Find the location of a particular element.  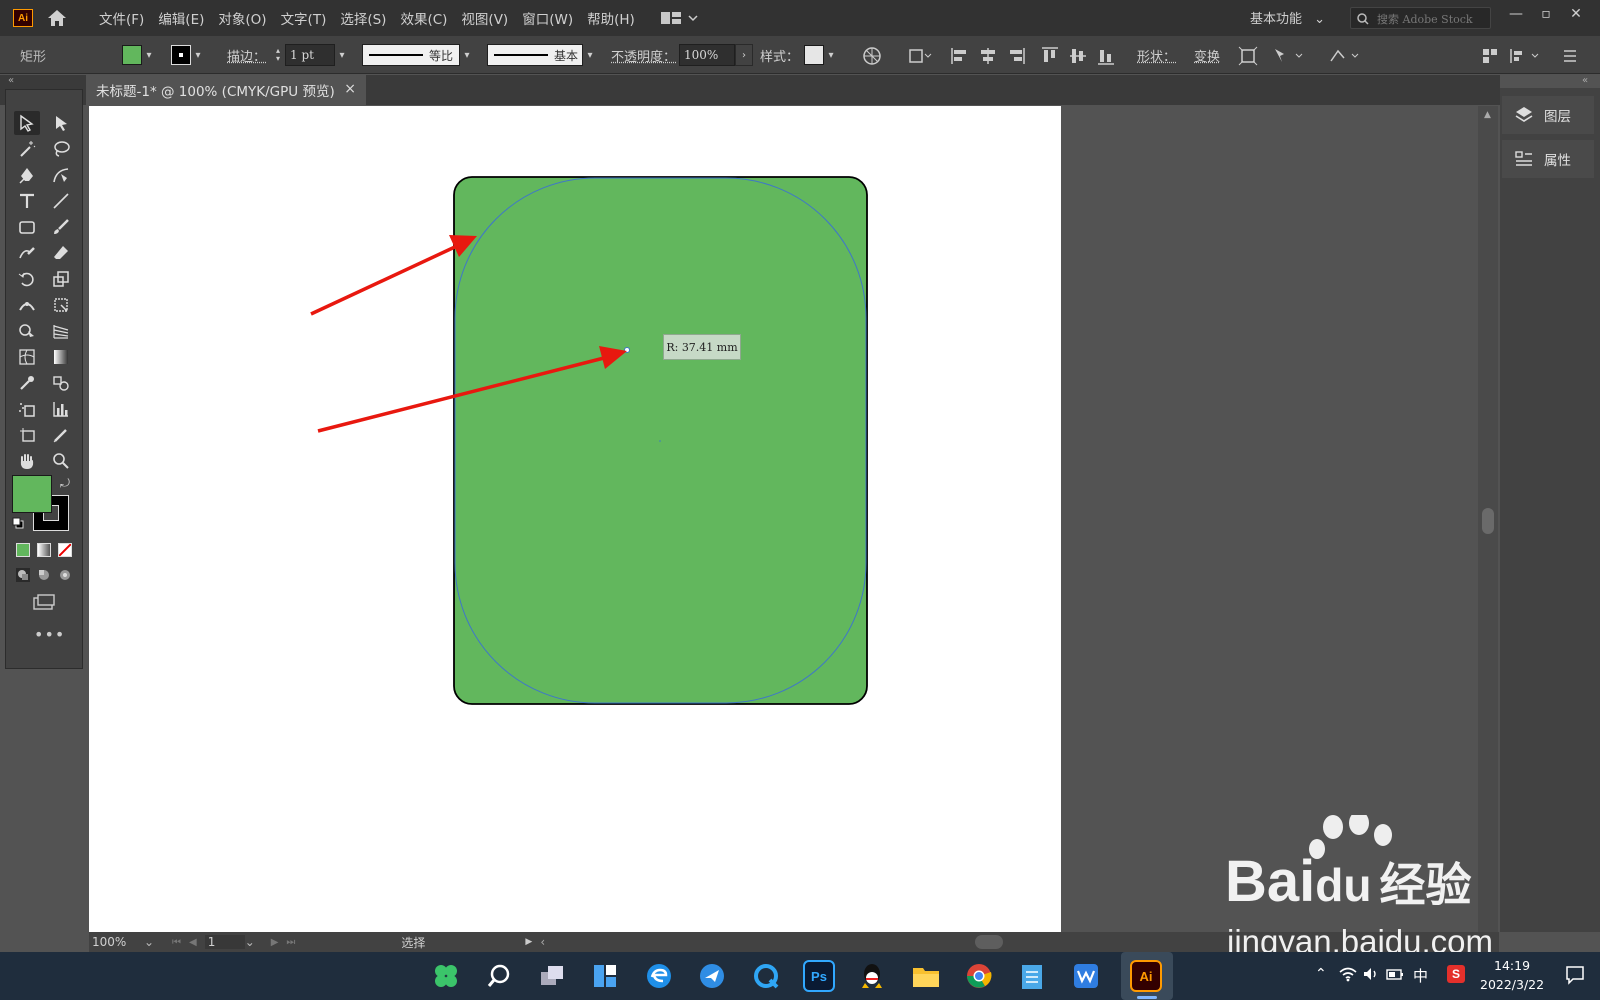

lasso-tool-icon is located at coordinates (61, 149).